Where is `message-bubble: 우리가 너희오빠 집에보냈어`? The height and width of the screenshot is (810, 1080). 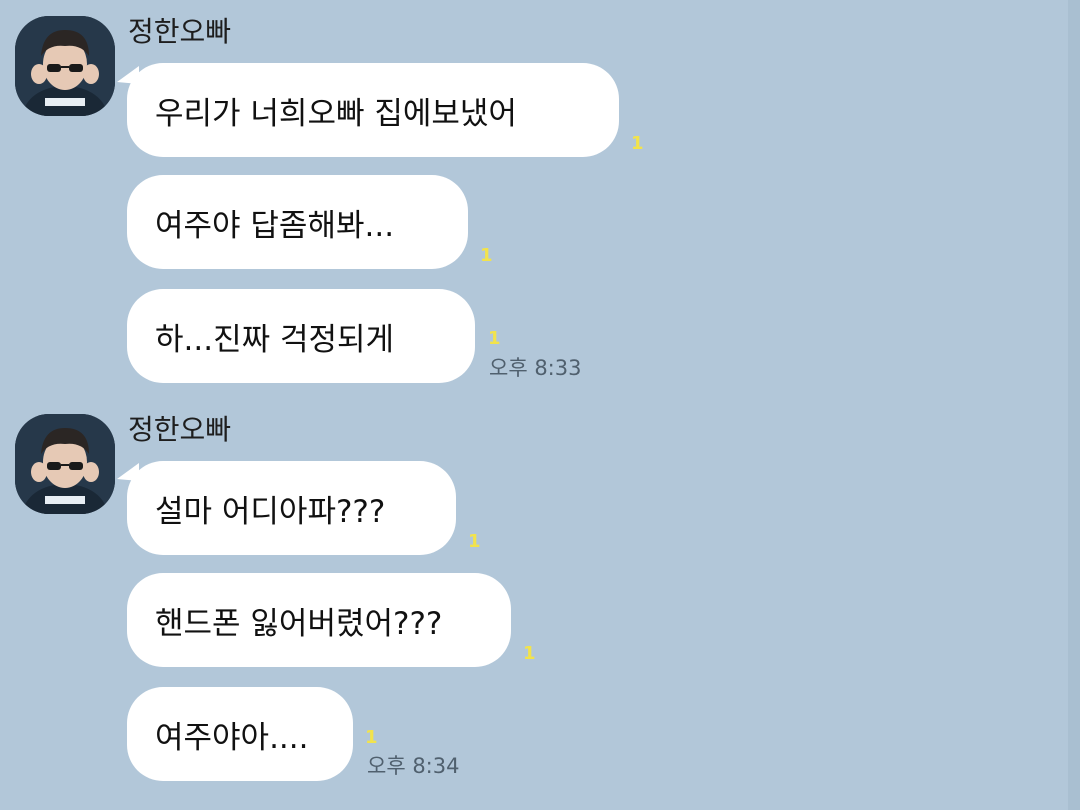 message-bubble: 우리가 너희오빠 집에보냈어 is located at coordinates (373, 110).